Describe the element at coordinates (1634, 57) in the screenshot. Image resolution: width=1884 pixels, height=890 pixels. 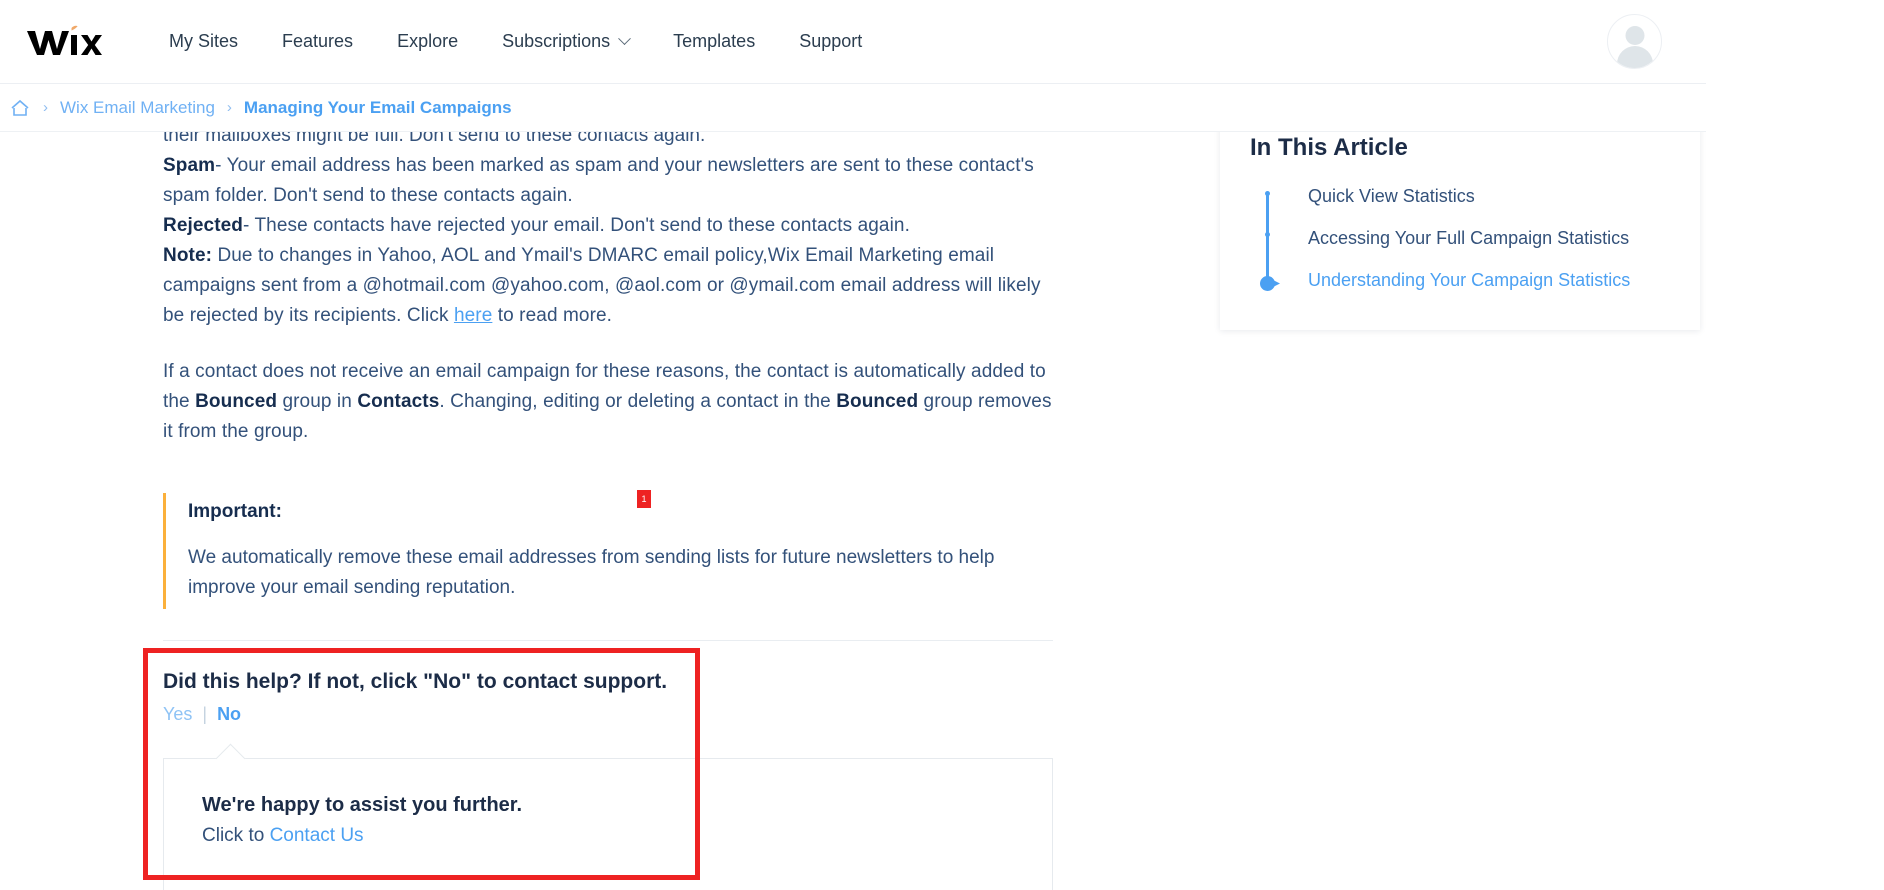
I see `avatar-body` at that location.